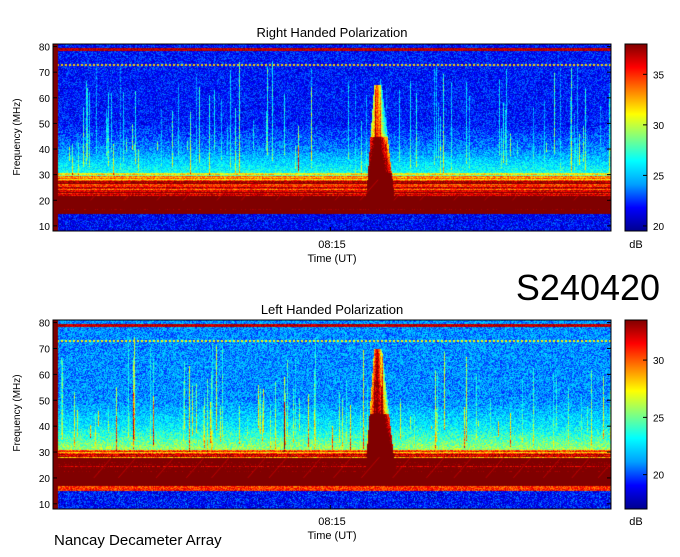  What do you see at coordinates (659, 75) in the screenshot?
I see `colorbar-tick-label: 35` at bounding box center [659, 75].